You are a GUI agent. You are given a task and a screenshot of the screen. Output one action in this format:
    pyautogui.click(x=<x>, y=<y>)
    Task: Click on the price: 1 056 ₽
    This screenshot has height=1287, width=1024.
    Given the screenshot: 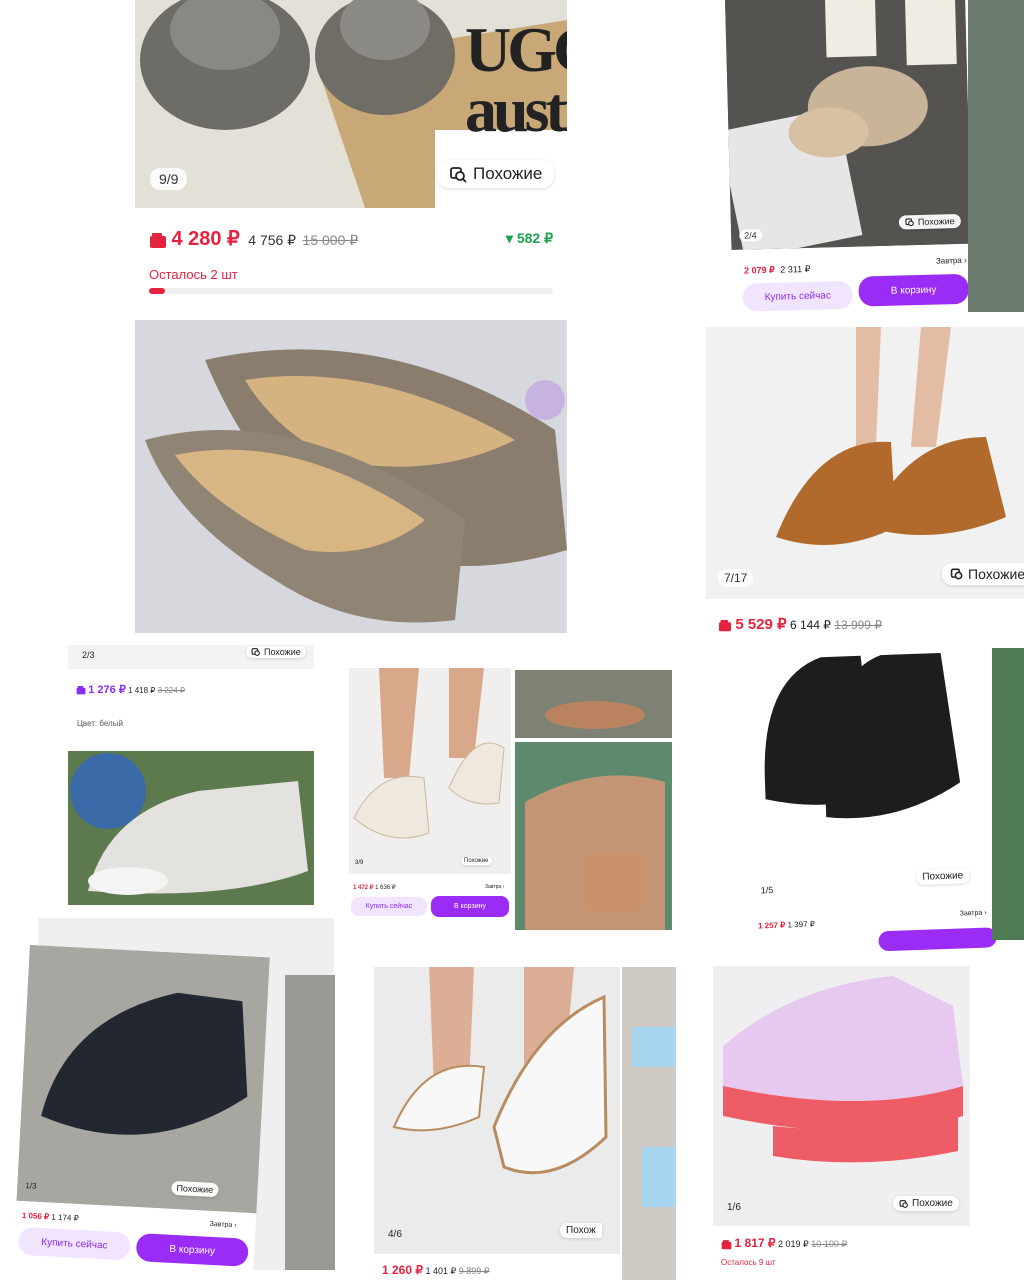 What is the action you would take?
    pyautogui.click(x=35, y=1216)
    